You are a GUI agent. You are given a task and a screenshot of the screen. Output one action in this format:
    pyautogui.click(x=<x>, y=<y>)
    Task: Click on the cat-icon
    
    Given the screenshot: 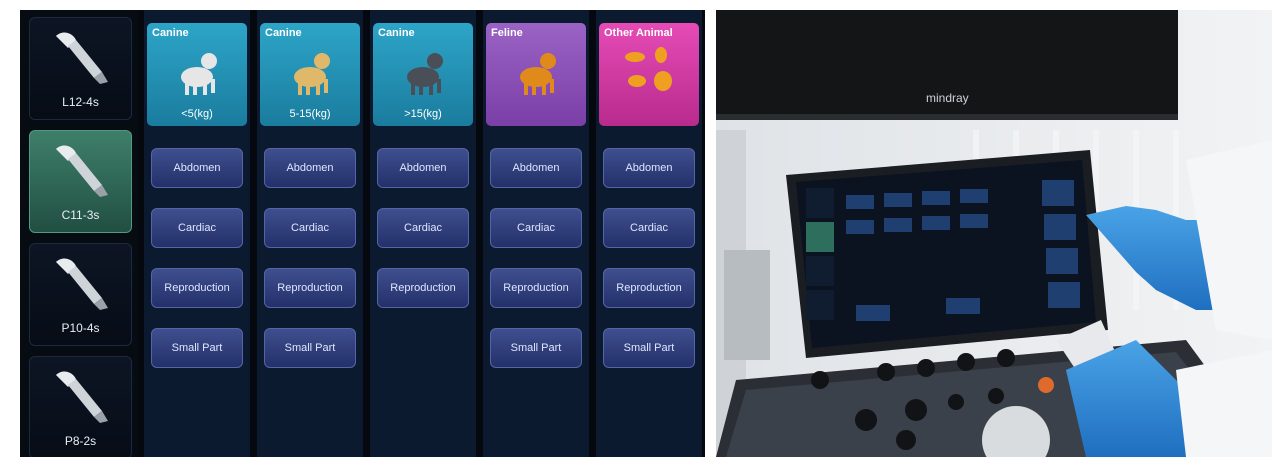 What is the action you would take?
    pyautogui.click(x=536, y=71)
    